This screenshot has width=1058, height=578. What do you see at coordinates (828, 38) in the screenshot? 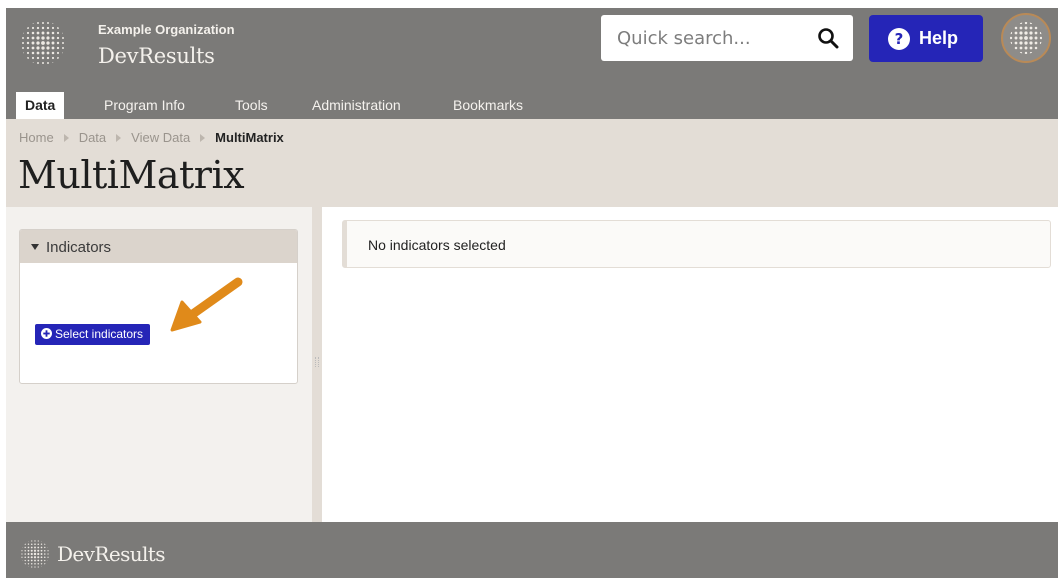
I see `search-icon` at bounding box center [828, 38].